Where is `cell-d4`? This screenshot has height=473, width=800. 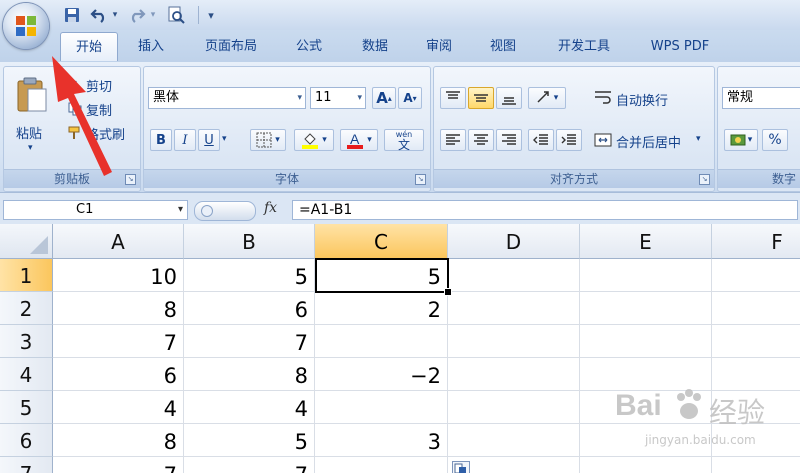
cell-d4 is located at coordinates (514, 374).